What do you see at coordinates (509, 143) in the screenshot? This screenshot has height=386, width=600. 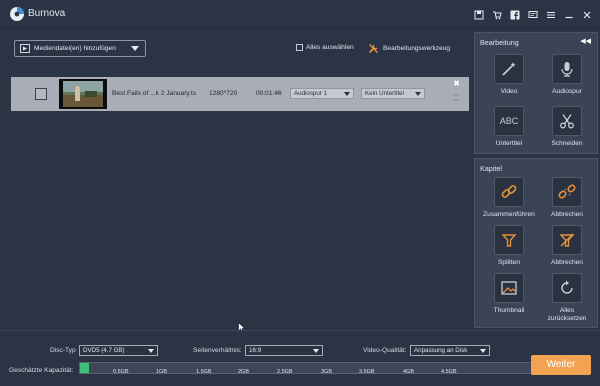 I see `tool-label: Untertitel` at bounding box center [509, 143].